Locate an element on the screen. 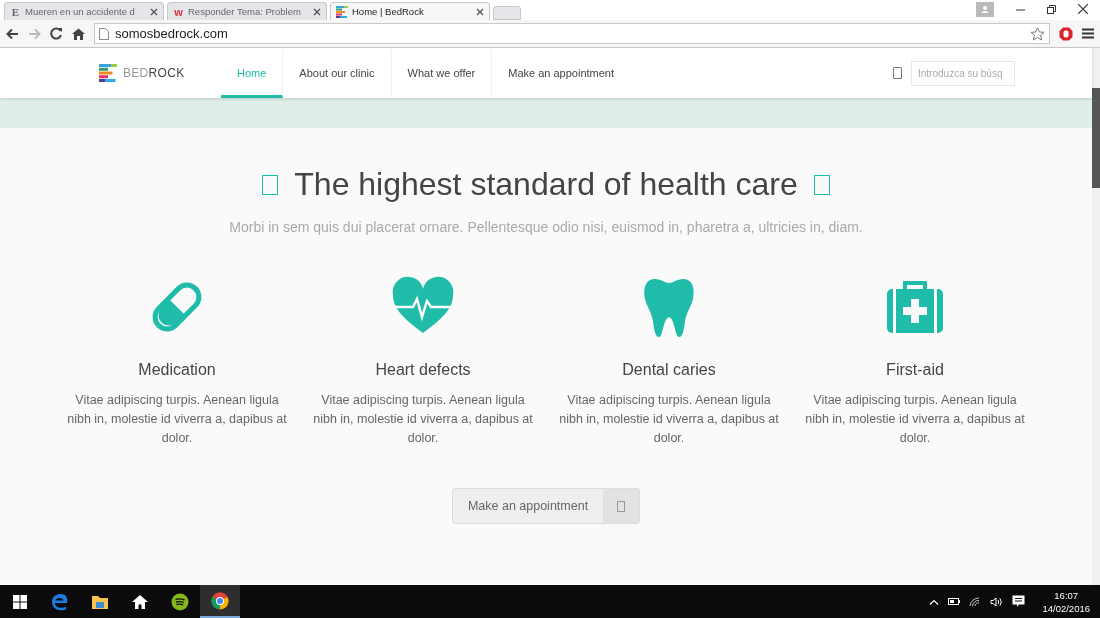  back-arrow-icon is located at coordinates (12, 33).